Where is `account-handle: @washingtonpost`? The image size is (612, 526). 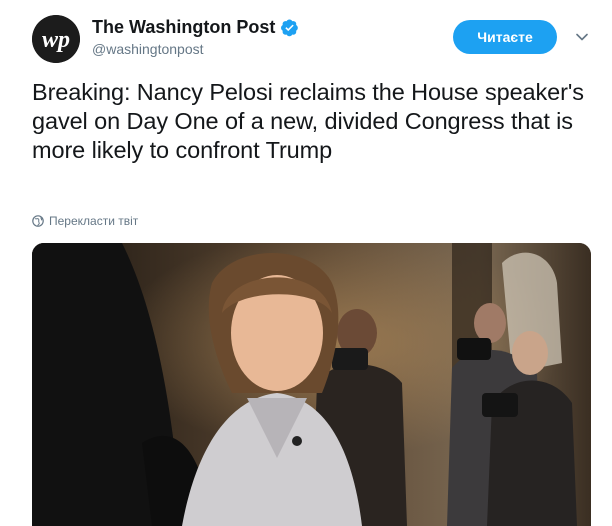 account-handle: @washingtonpost is located at coordinates (195, 49).